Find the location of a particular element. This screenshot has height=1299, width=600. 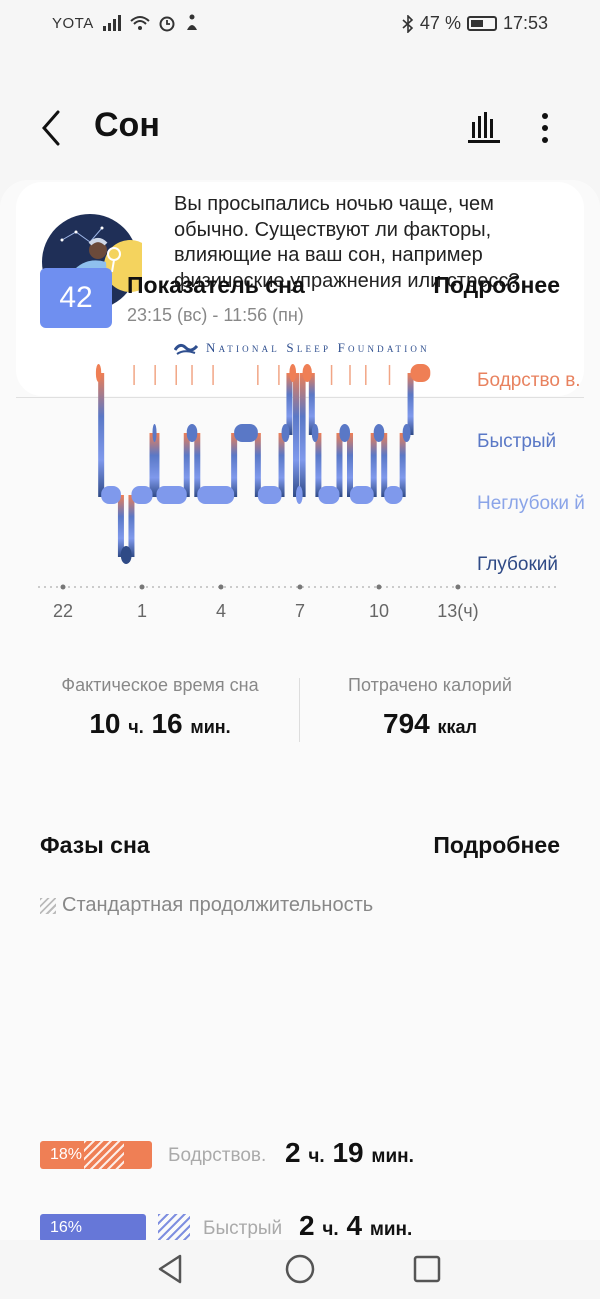

stage-segment-deep is located at coordinates (126, 555).